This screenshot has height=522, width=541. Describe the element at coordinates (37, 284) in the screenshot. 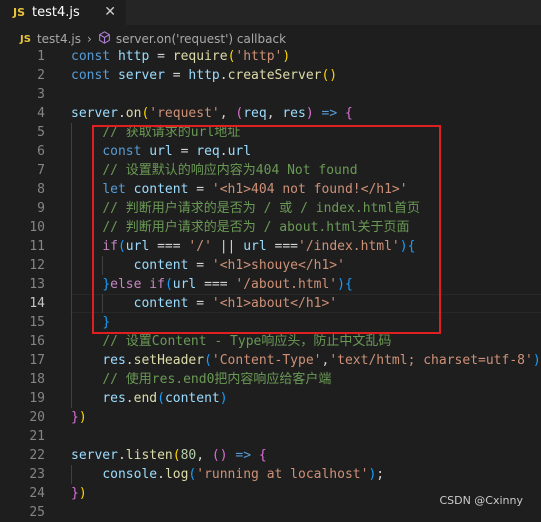

I see `line-number: 13` at that location.